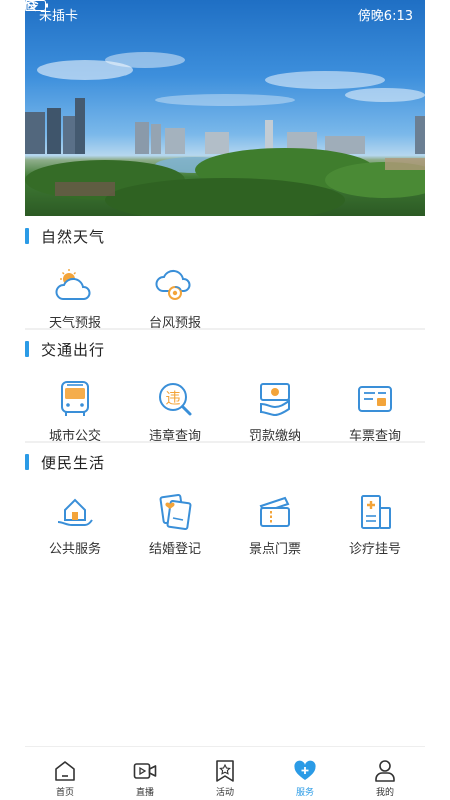 The image size is (450, 800). I want to click on bottom-tab-bar: 首页 直播 活动 服务 我的, so click(225, 773).